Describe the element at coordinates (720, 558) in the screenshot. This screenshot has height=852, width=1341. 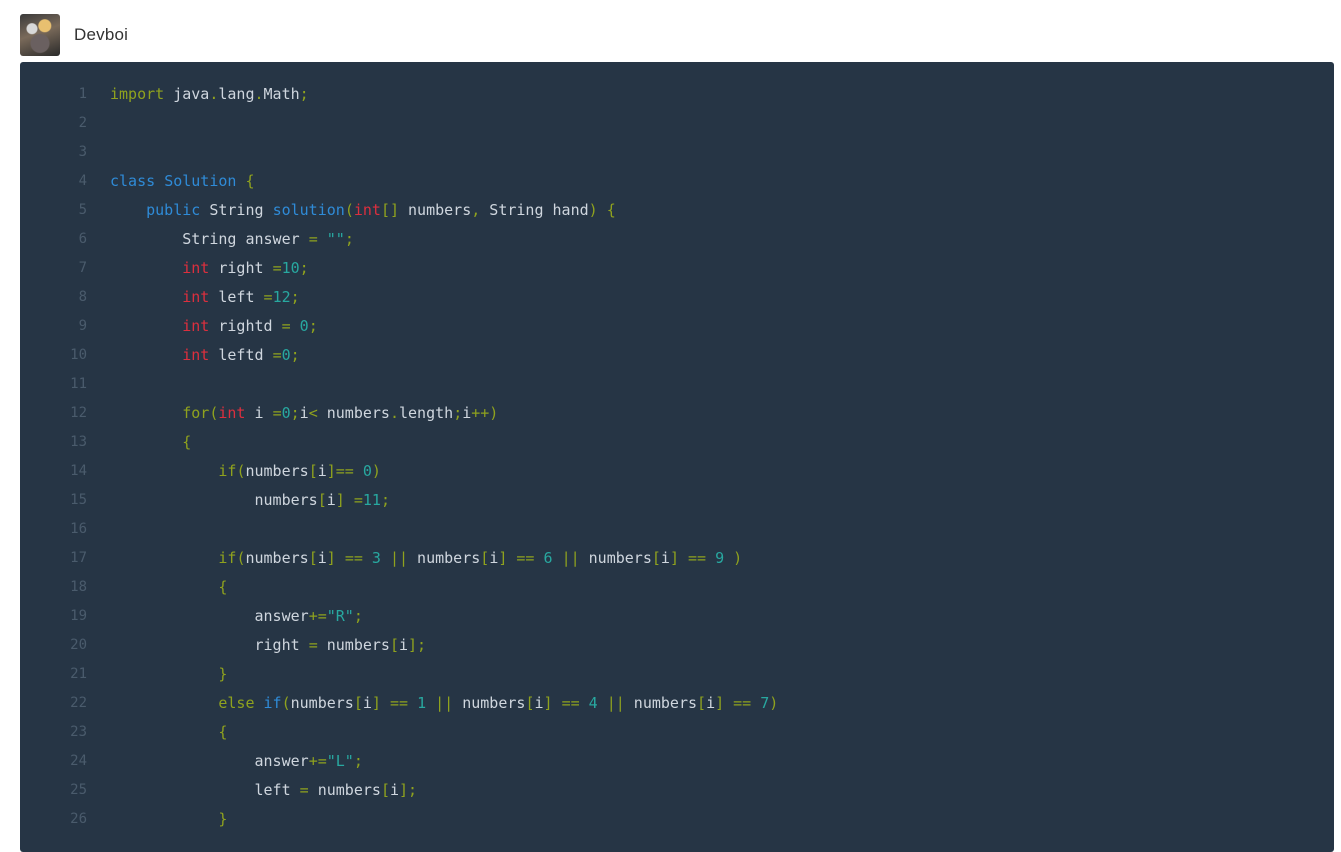
I see `code-token: 9` at that location.